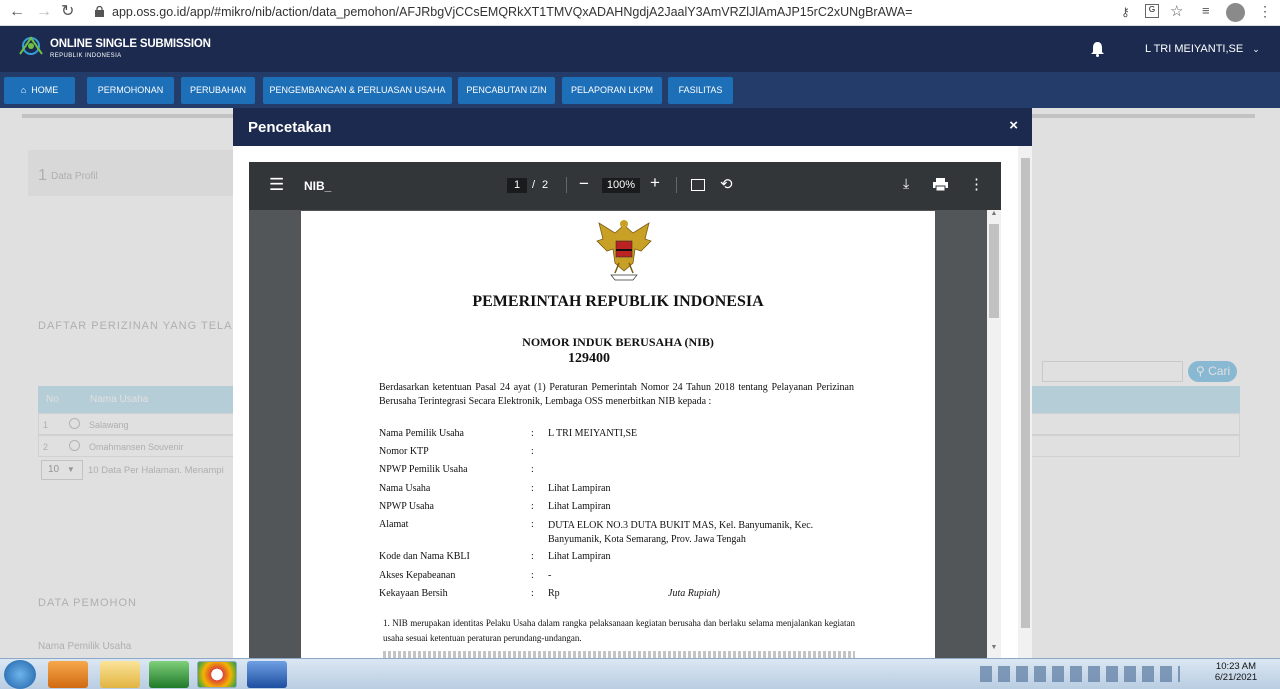 This screenshot has width=1280, height=689. What do you see at coordinates (424, 556) in the screenshot?
I see `field-label: Kode dan Nama KBLI` at bounding box center [424, 556].